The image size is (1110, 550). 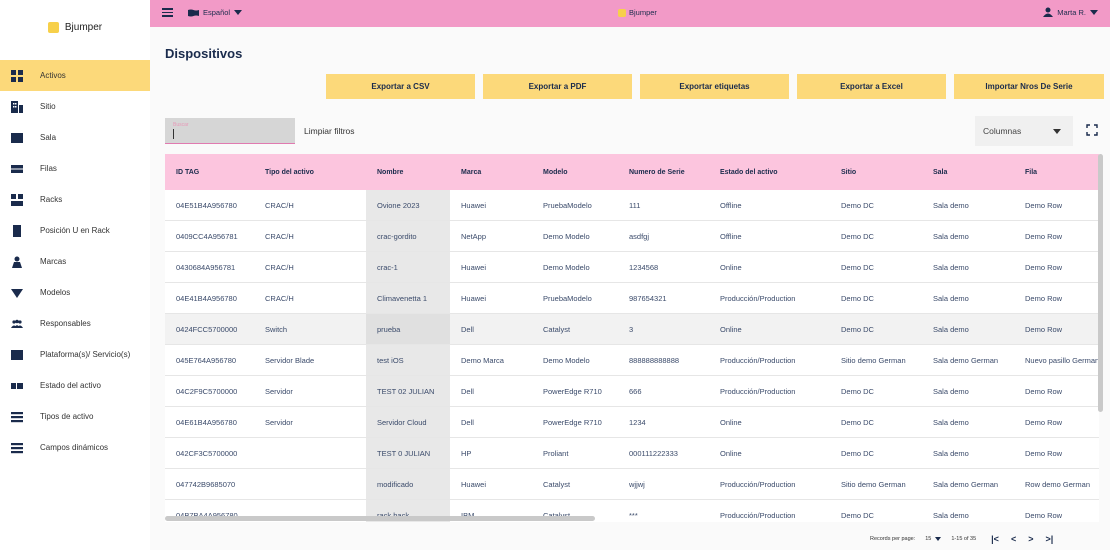 What do you see at coordinates (48, 106) in the screenshot?
I see `sidebar-item-label: Sitio` at bounding box center [48, 106].